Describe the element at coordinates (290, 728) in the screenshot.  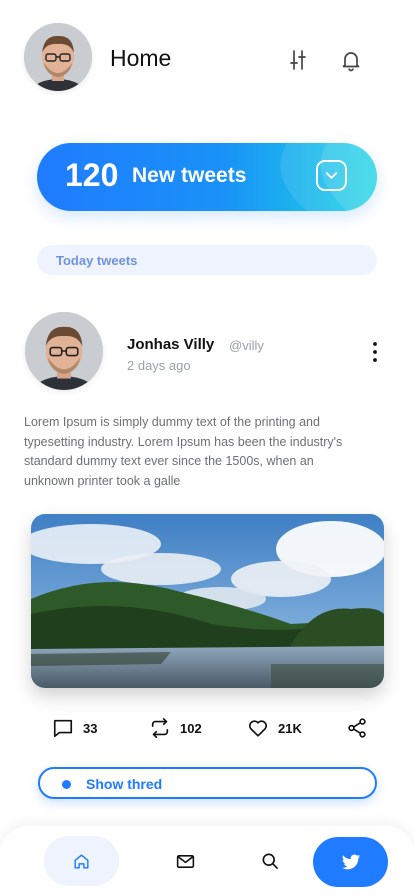
I see `like-count: 21K` at that location.